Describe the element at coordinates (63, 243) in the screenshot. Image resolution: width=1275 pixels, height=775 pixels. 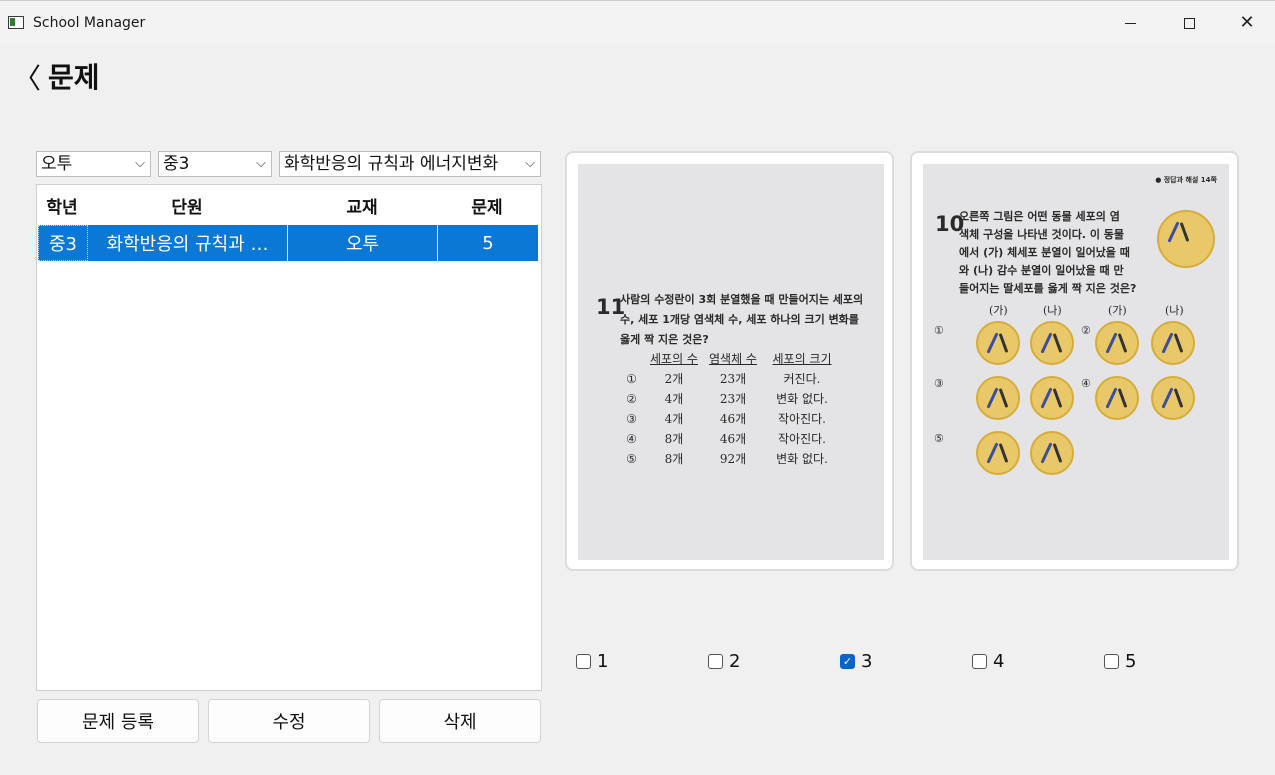
I see `cell-grade: 중3` at that location.